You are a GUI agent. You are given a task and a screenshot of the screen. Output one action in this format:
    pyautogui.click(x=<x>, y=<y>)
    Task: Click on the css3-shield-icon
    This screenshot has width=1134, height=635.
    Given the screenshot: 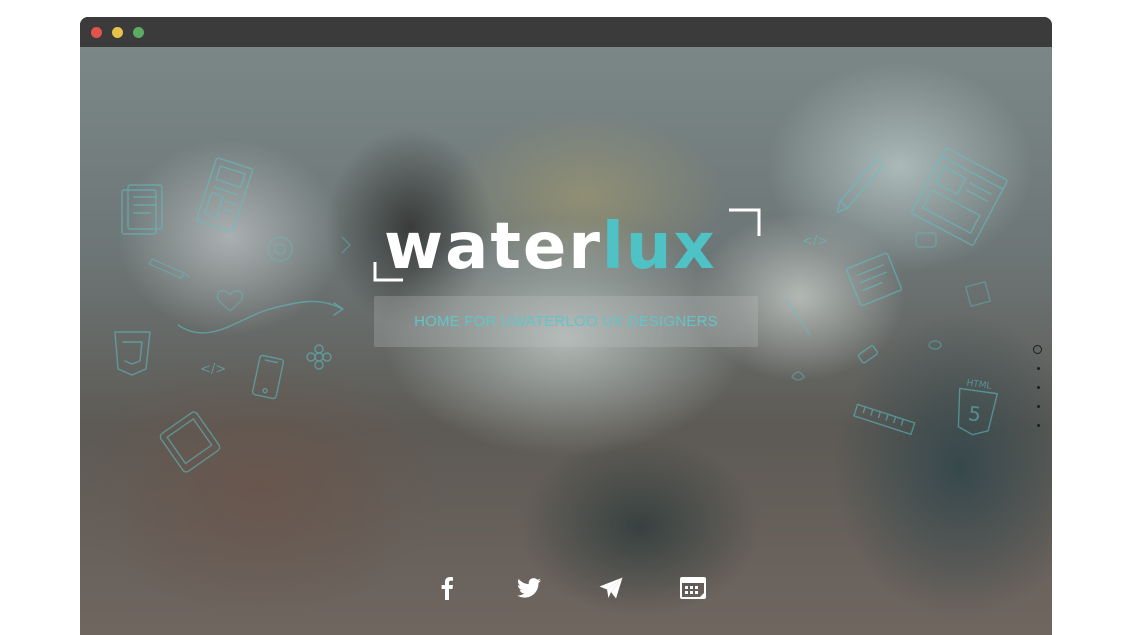 What is the action you would take?
    pyautogui.click(x=132, y=353)
    